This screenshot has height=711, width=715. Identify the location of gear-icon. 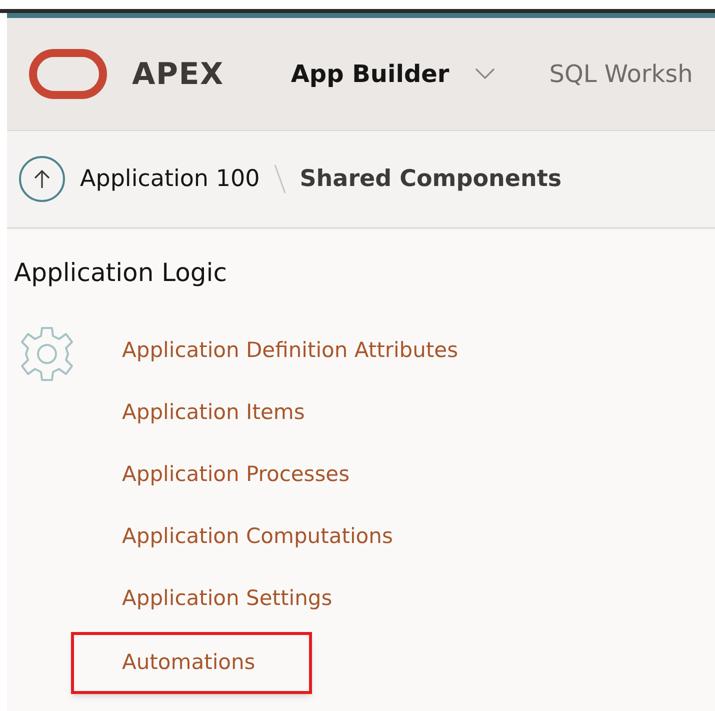
(47, 353).